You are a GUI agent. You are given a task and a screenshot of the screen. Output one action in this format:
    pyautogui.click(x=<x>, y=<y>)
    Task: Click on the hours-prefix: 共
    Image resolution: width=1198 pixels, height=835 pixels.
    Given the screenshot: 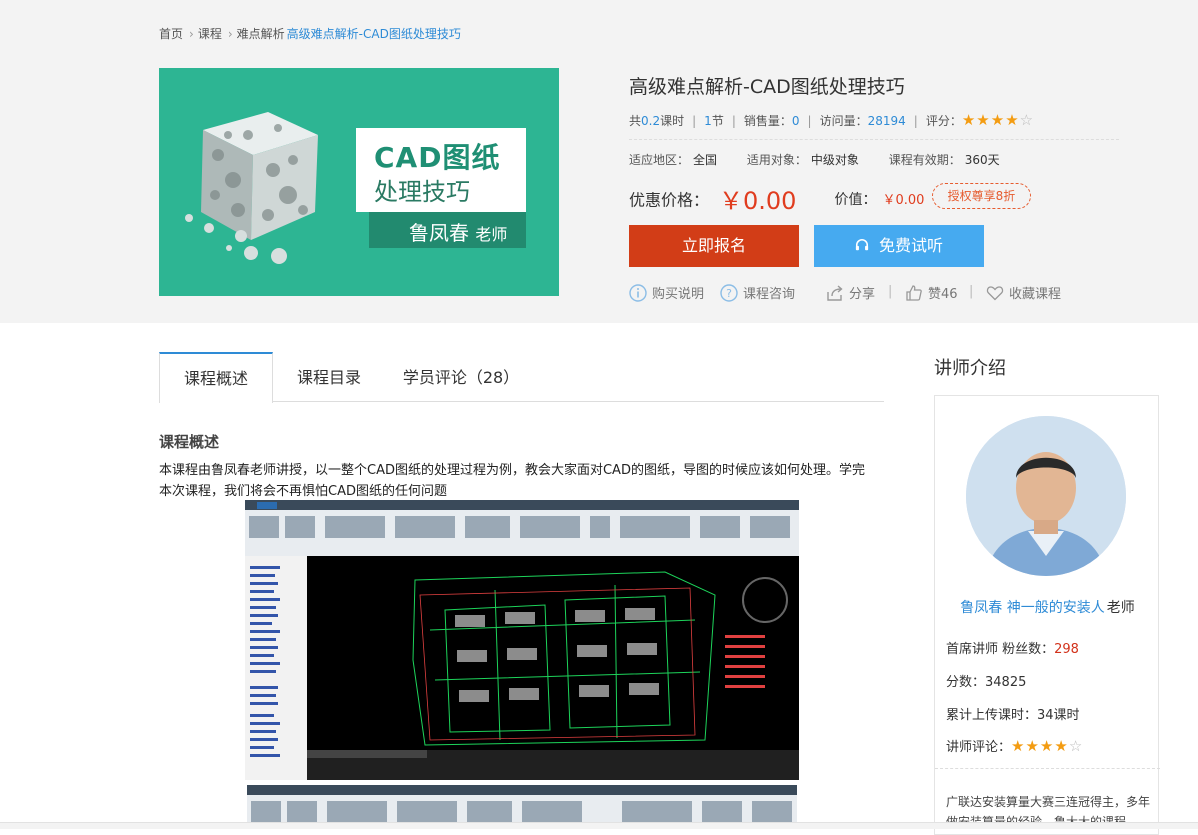 What is the action you would take?
    pyautogui.click(x=635, y=121)
    